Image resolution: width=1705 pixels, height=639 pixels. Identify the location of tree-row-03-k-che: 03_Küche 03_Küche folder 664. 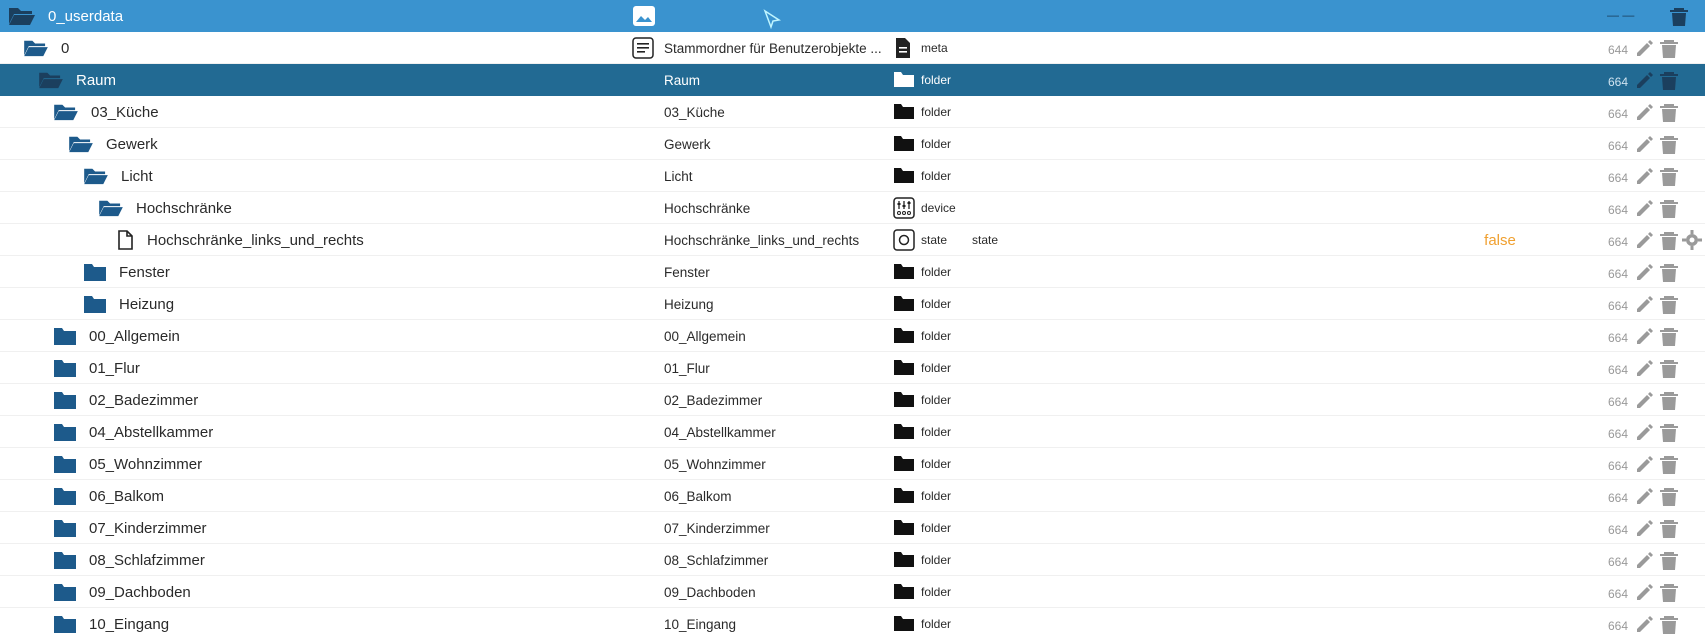
(852, 112).